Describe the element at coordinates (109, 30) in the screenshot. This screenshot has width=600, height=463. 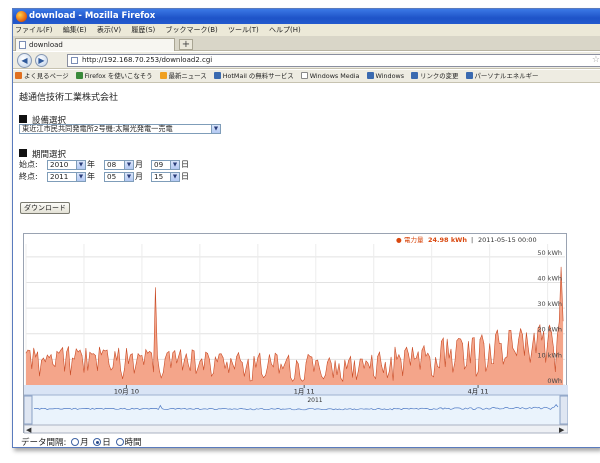
I see `menu-view: 表示(V)` at that location.